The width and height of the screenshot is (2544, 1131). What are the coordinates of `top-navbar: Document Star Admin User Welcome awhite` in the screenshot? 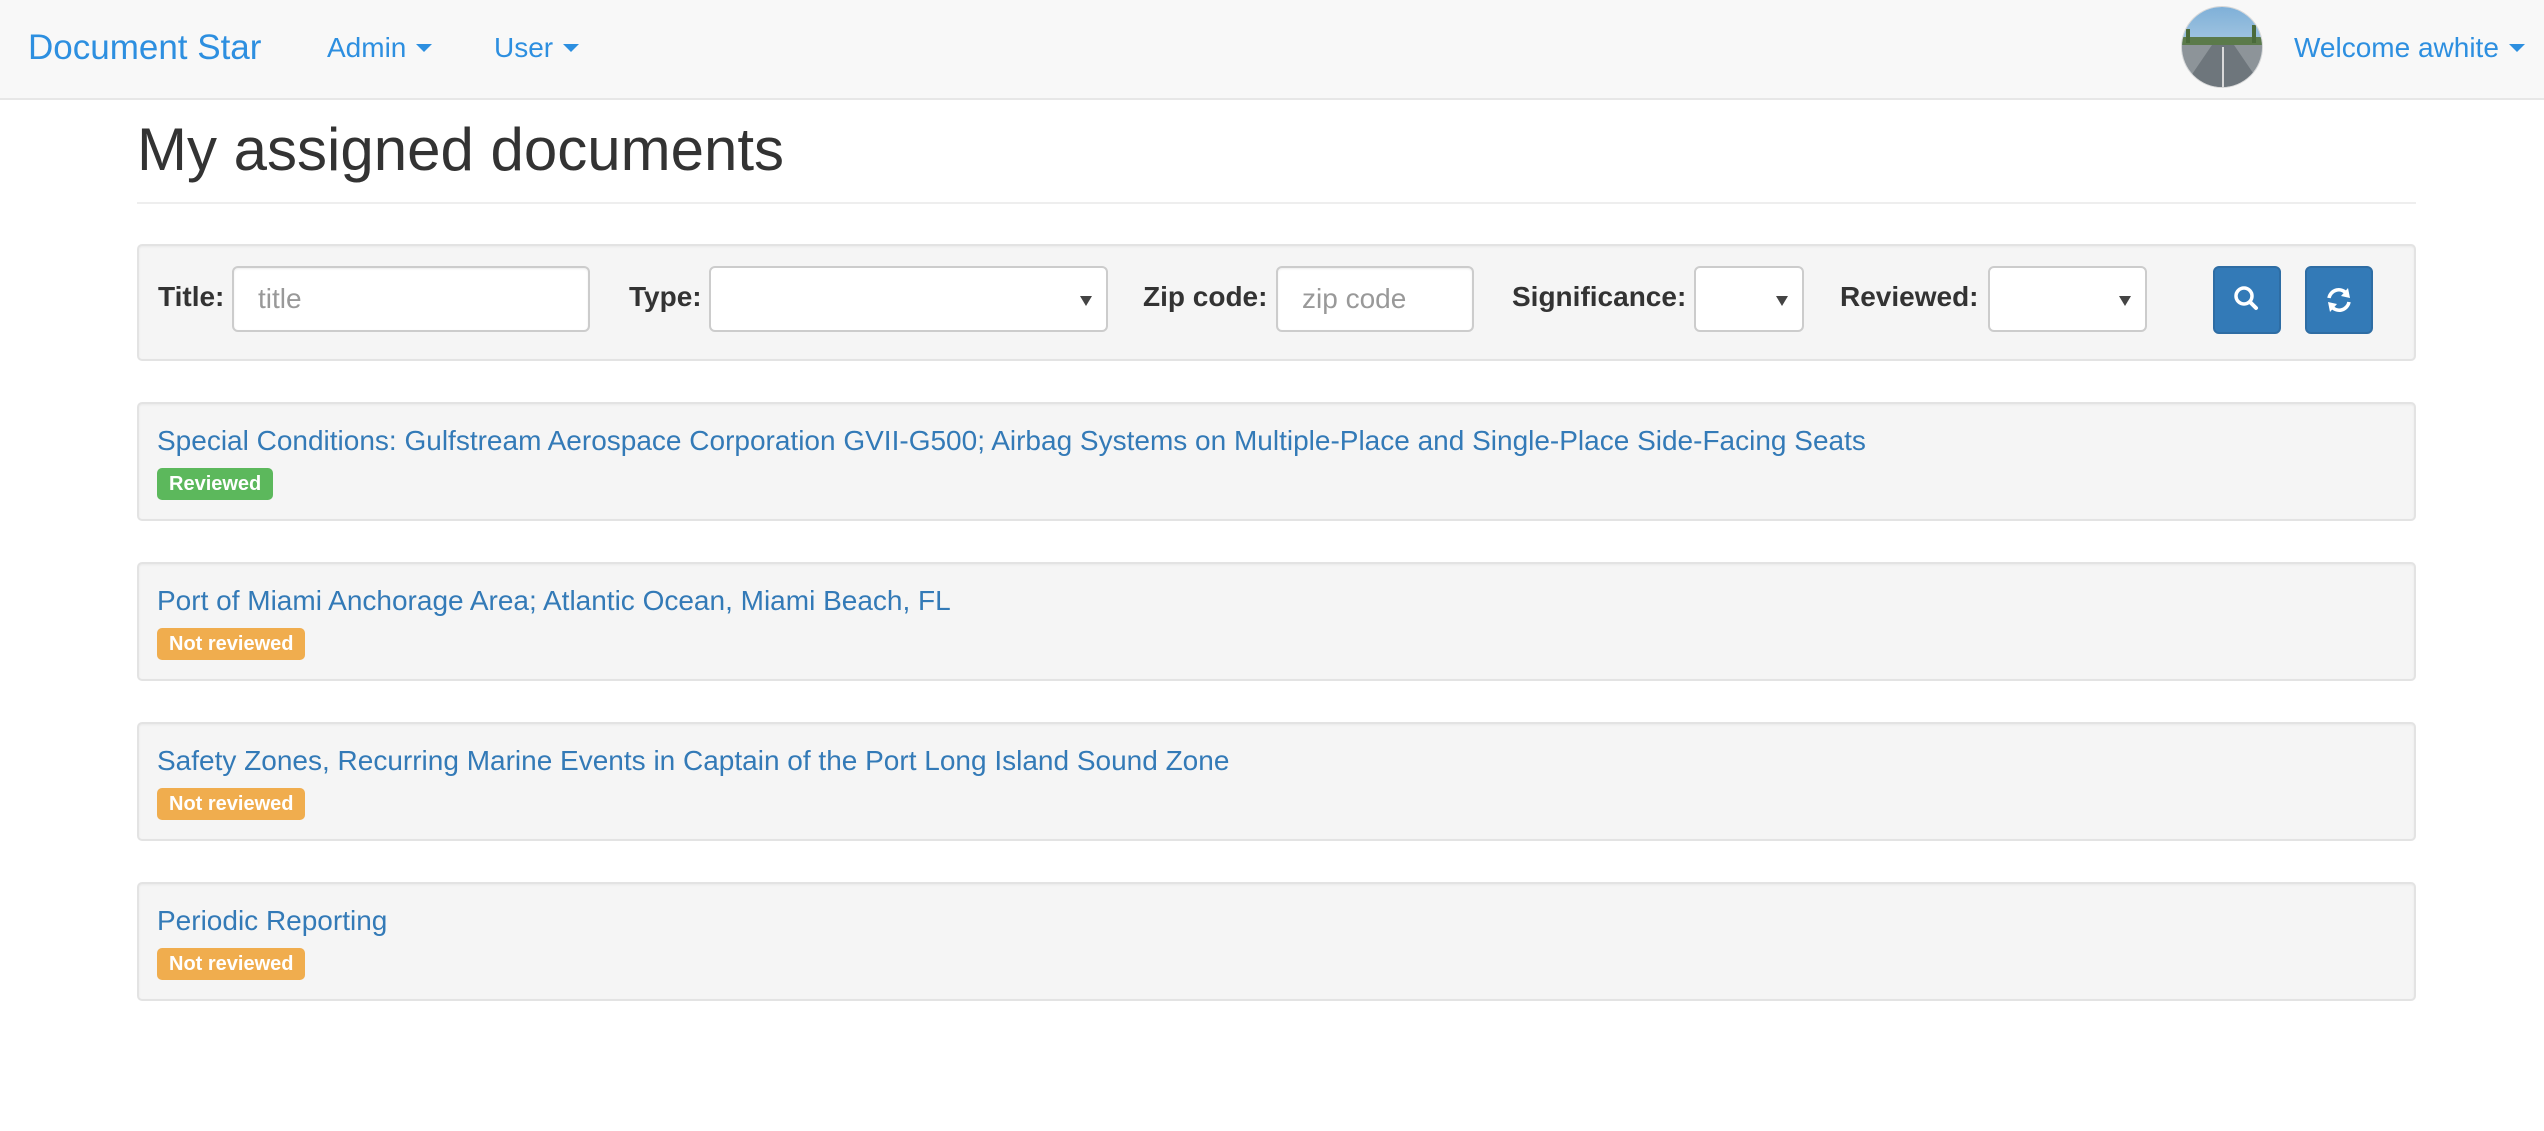 It's located at (1272, 50).